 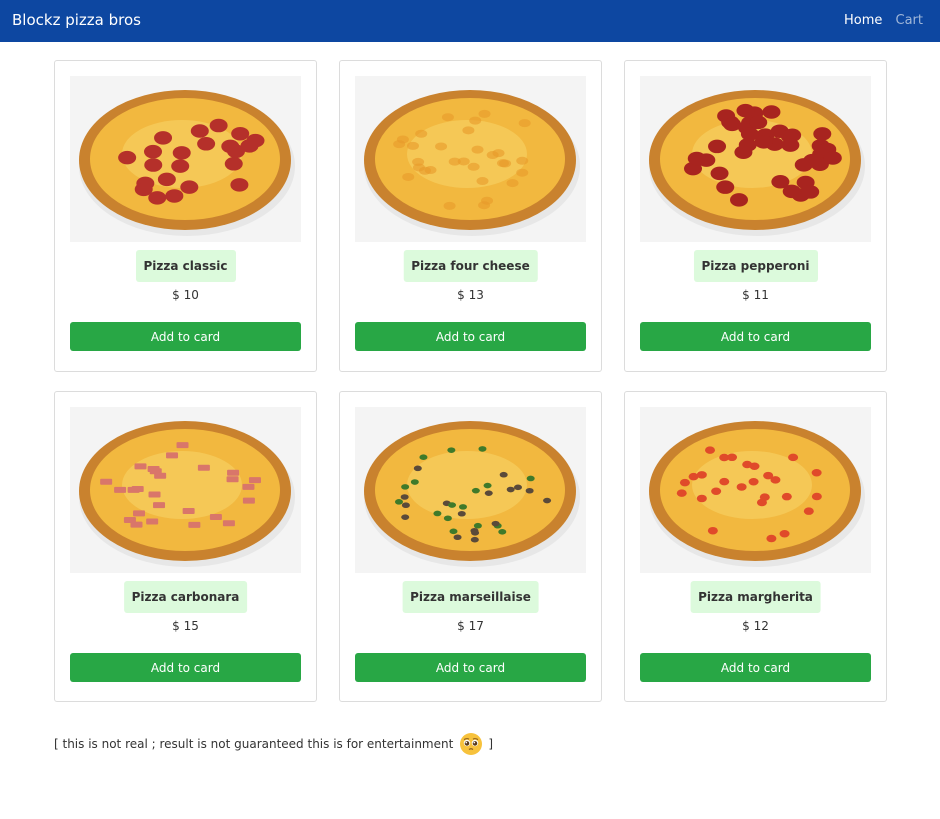 I want to click on navbar: Blockz pizza bros Home Cart, so click(x=470, y=21).